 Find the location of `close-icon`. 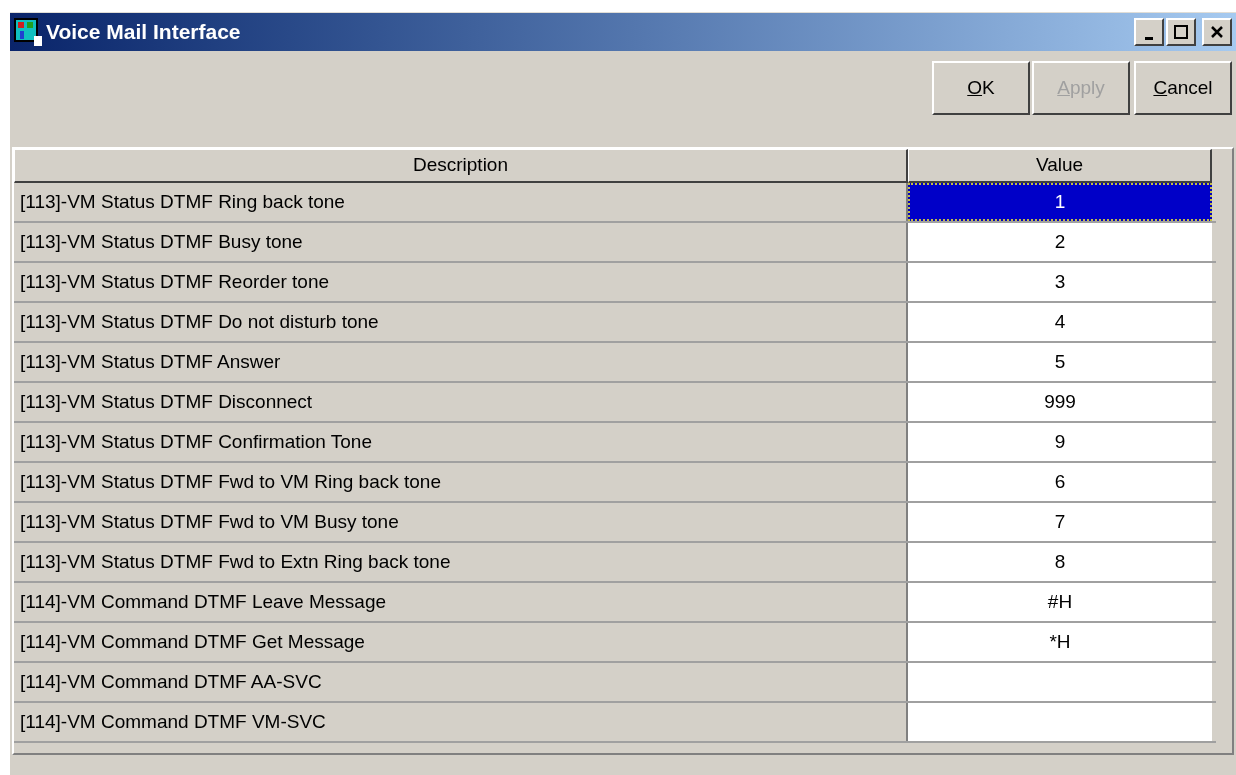

close-icon is located at coordinates (1217, 32).